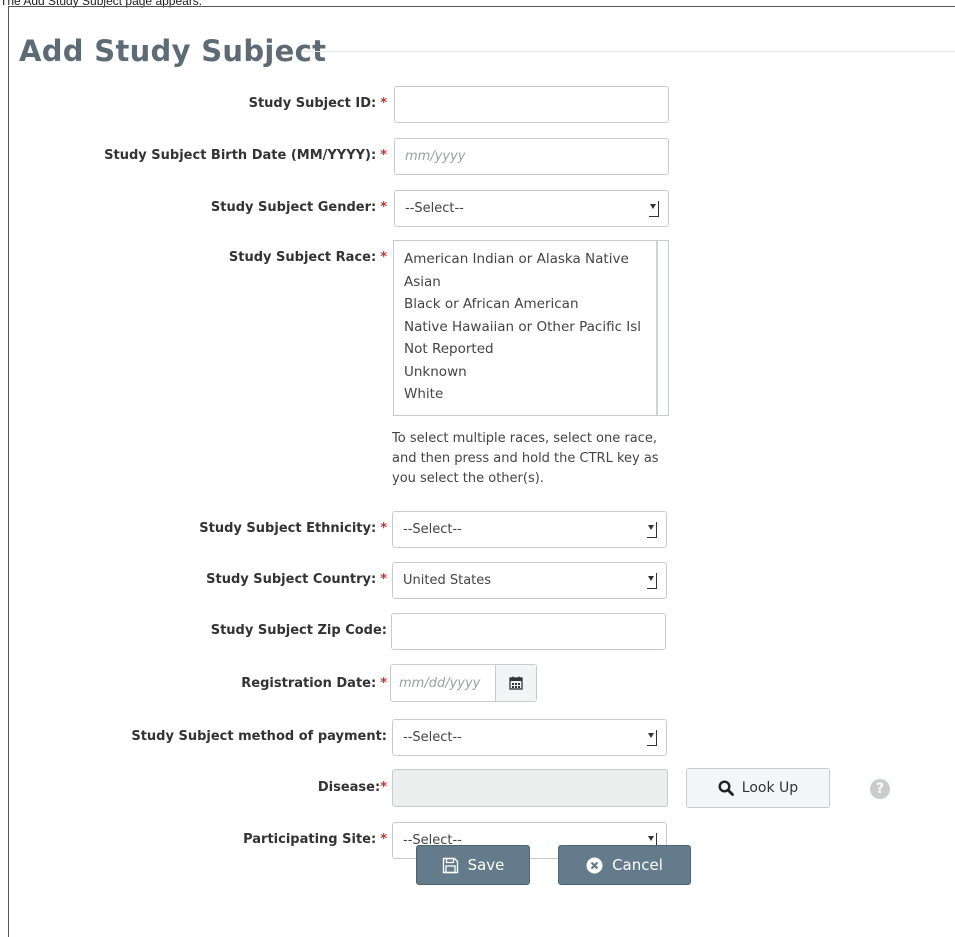 This screenshot has height=937, width=955. Describe the element at coordinates (293, 528) in the screenshot. I see `ethnicity-label: Study Subject Ethnicity: *` at that location.